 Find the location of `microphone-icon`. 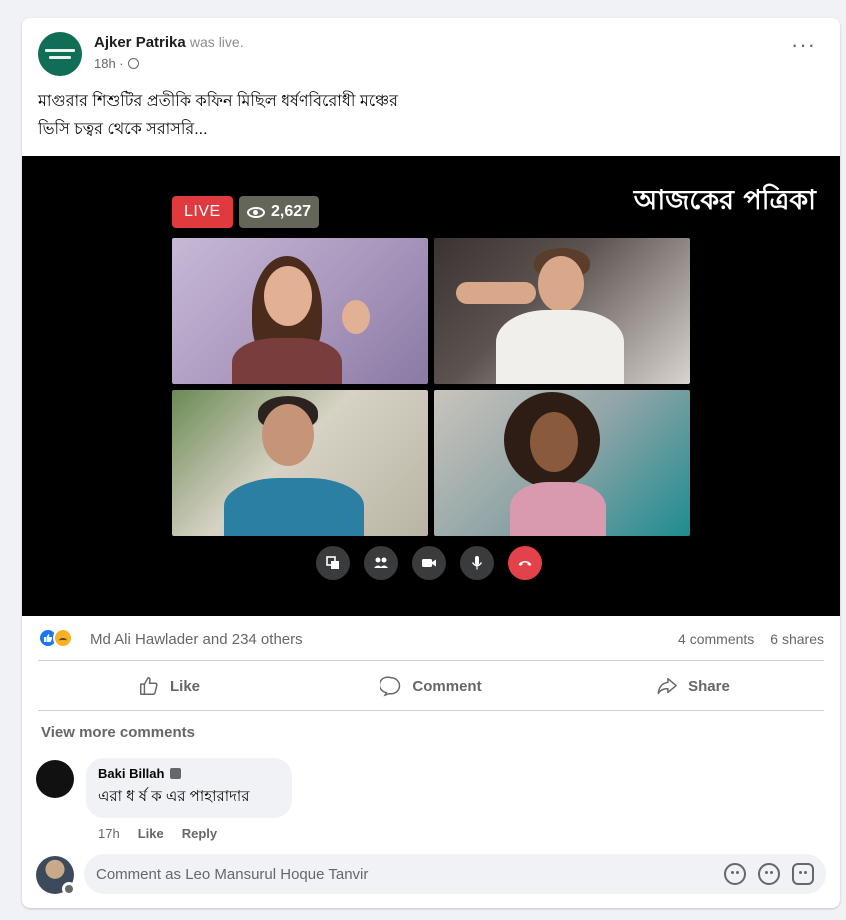

microphone-icon is located at coordinates (477, 563).